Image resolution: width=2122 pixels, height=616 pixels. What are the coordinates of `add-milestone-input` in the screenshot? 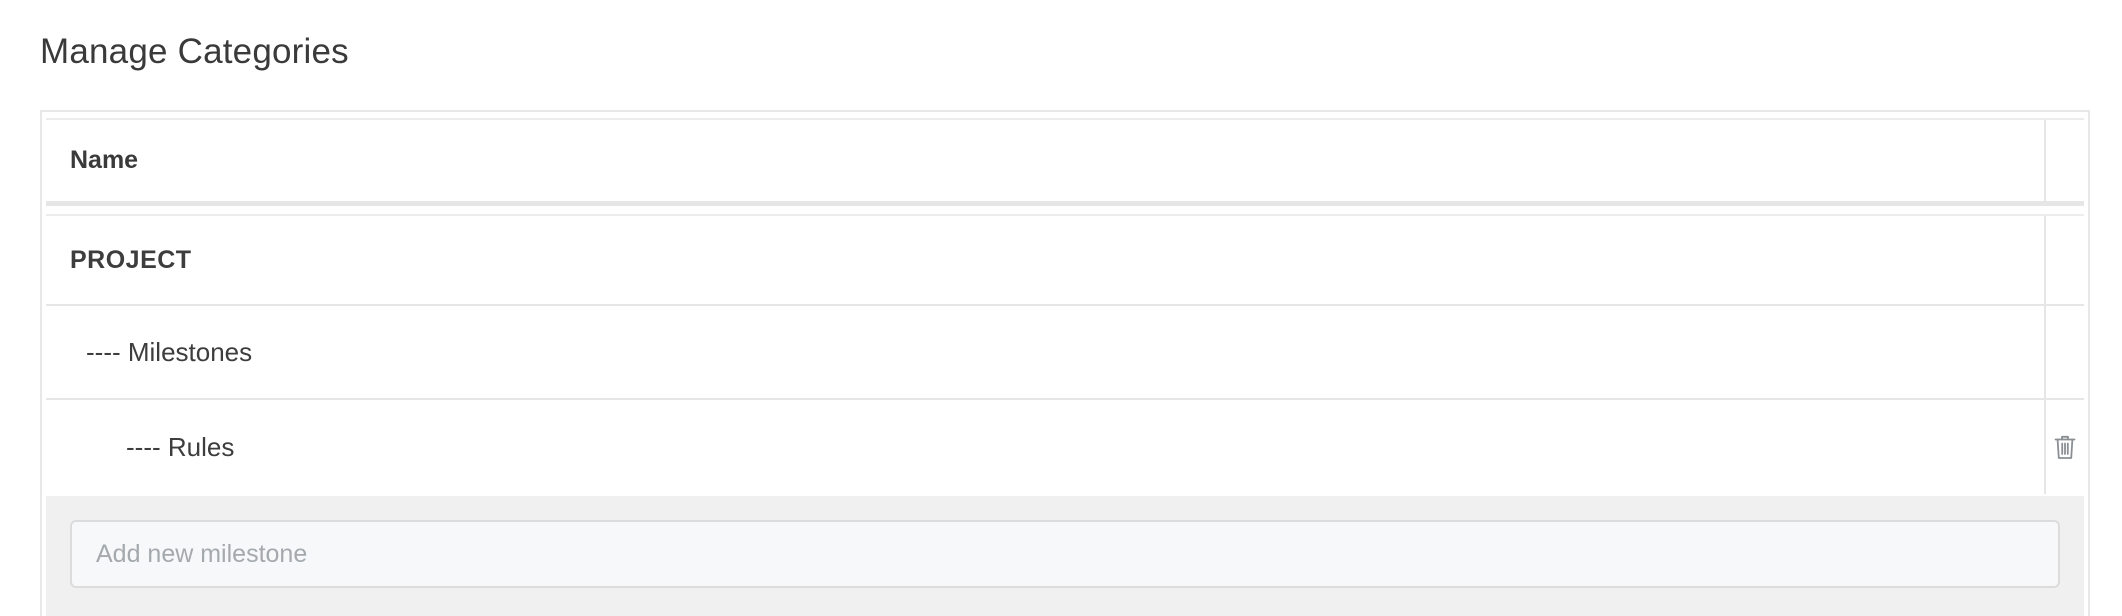 It's located at (1065, 554).